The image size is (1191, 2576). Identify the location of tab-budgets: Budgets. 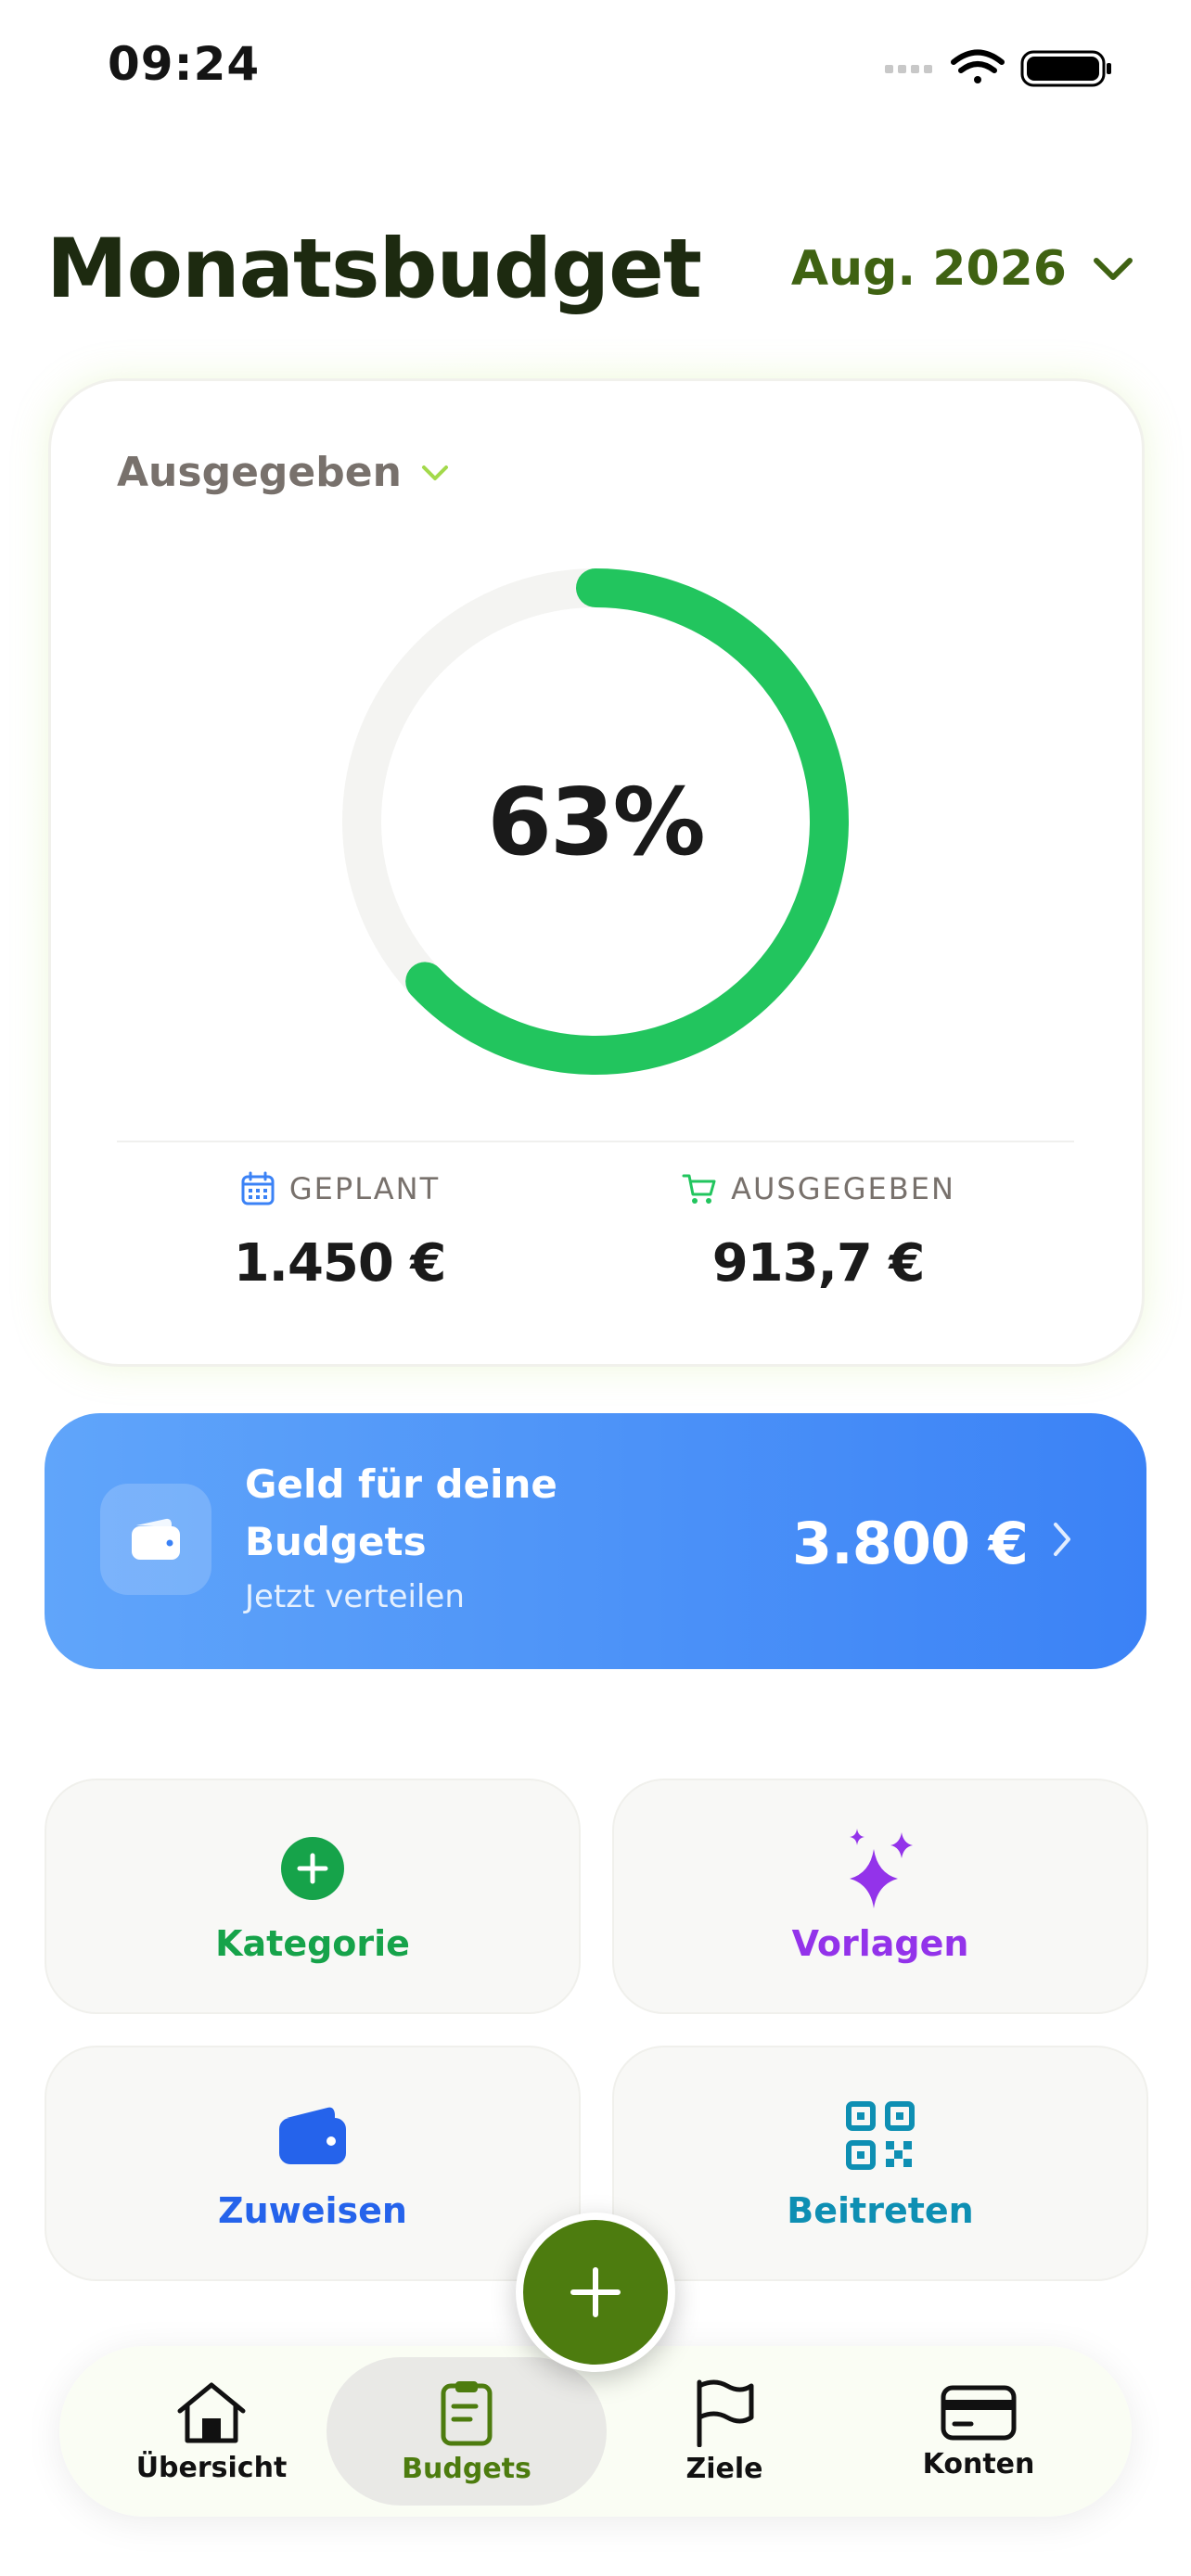
(466, 2432).